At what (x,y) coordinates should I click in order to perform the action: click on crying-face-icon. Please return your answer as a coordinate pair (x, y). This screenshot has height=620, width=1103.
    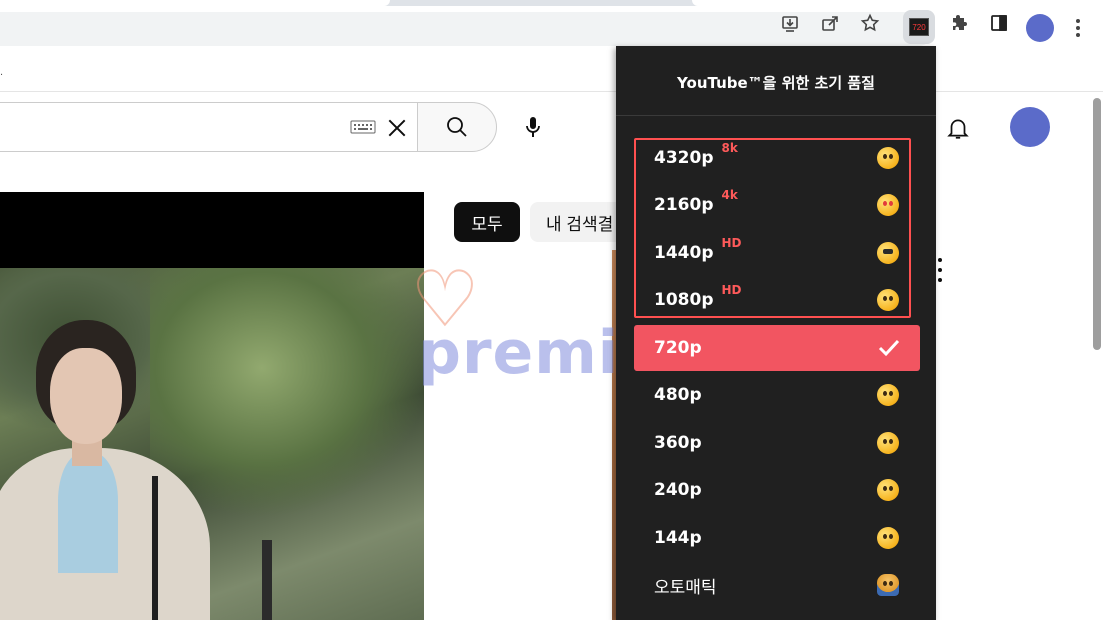
    Looking at the image, I should click on (888, 538).